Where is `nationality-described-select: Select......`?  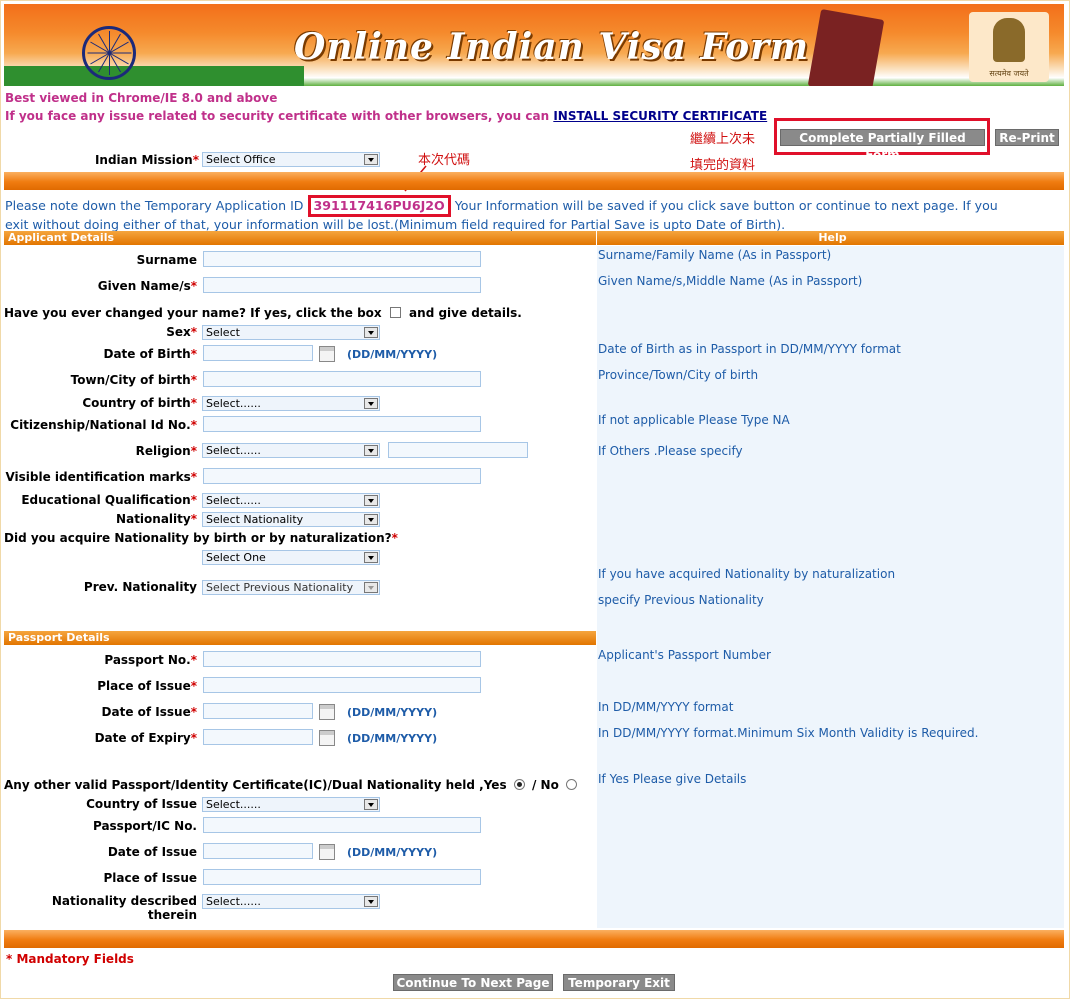 nationality-described-select: Select...... is located at coordinates (291, 901).